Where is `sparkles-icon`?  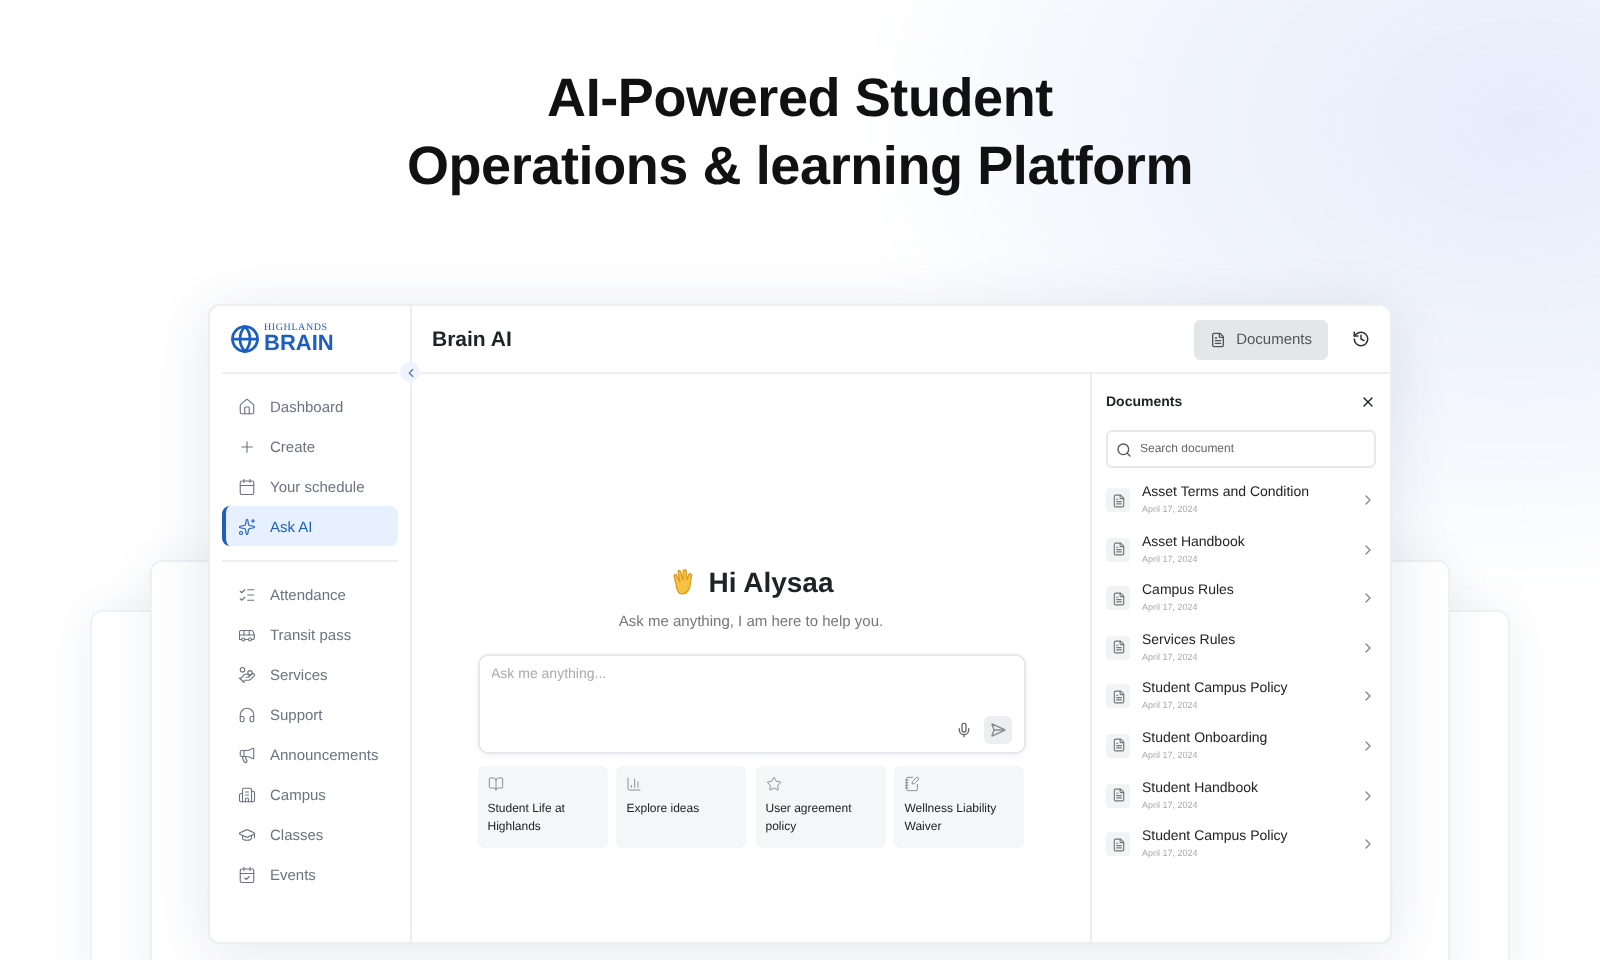
sparkles-icon is located at coordinates (247, 526).